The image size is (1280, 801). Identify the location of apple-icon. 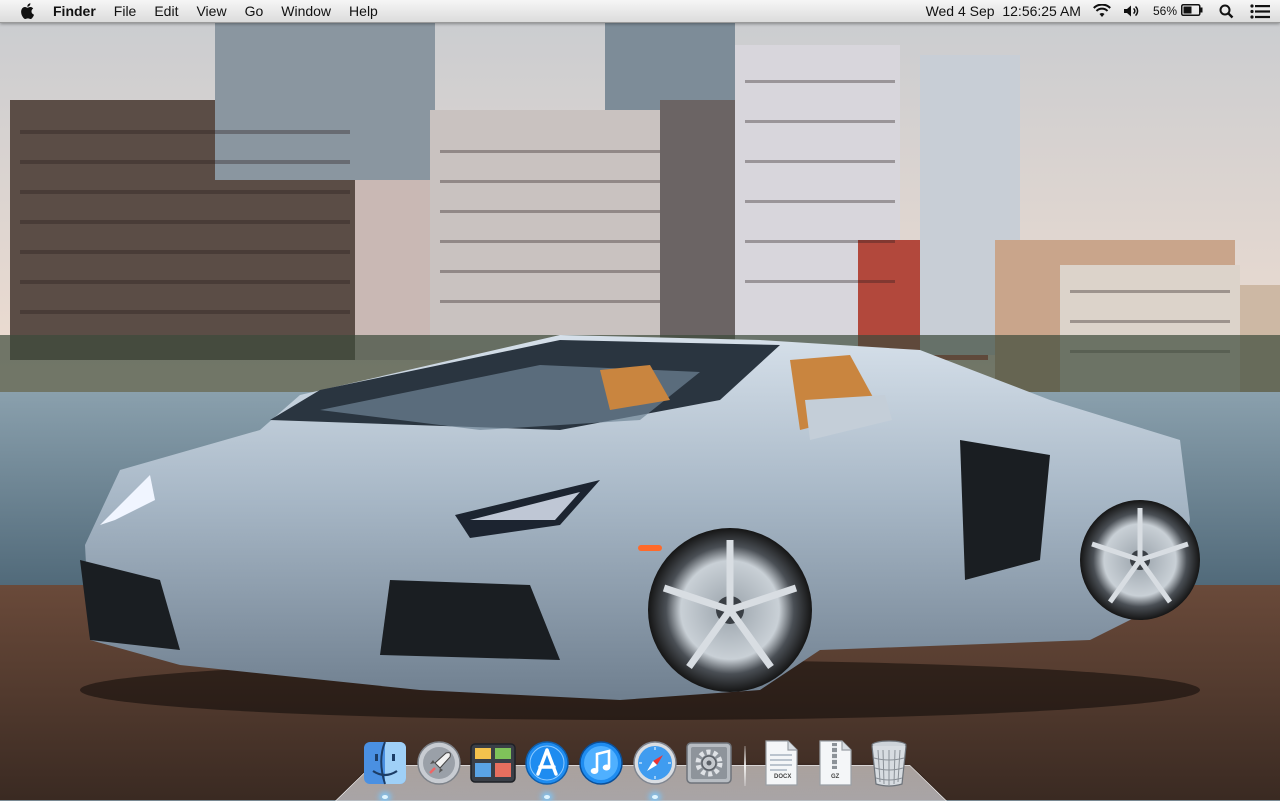
(27, 11).